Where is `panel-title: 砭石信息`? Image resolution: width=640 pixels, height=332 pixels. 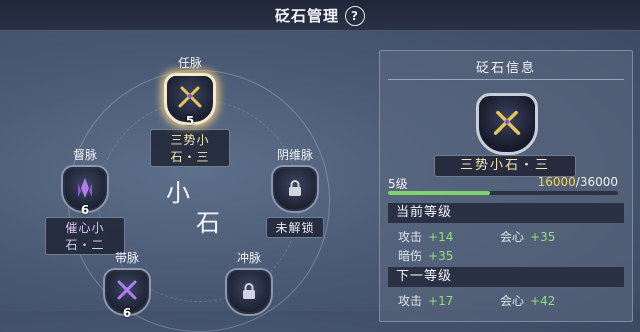 panel-title: 砭石信息 is located at coordinates (505, 68).